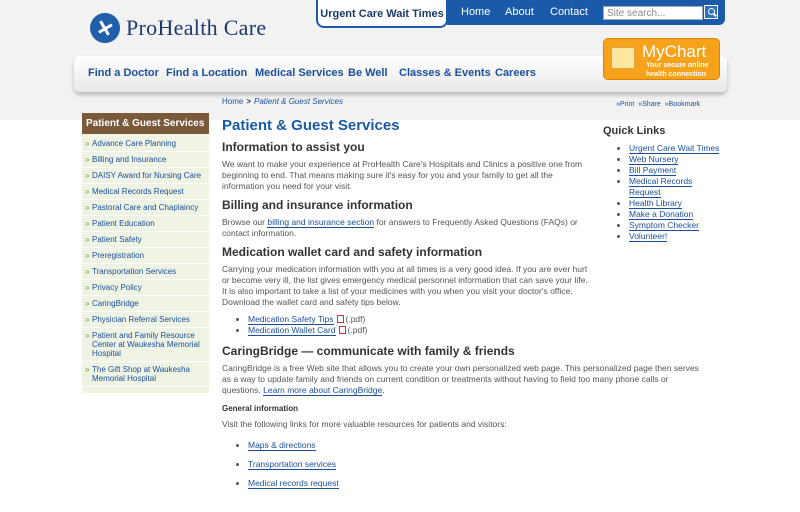 The image size is (800, 512). I want to click on sidebar-item: Physician Referral Services, so click(145, 320).